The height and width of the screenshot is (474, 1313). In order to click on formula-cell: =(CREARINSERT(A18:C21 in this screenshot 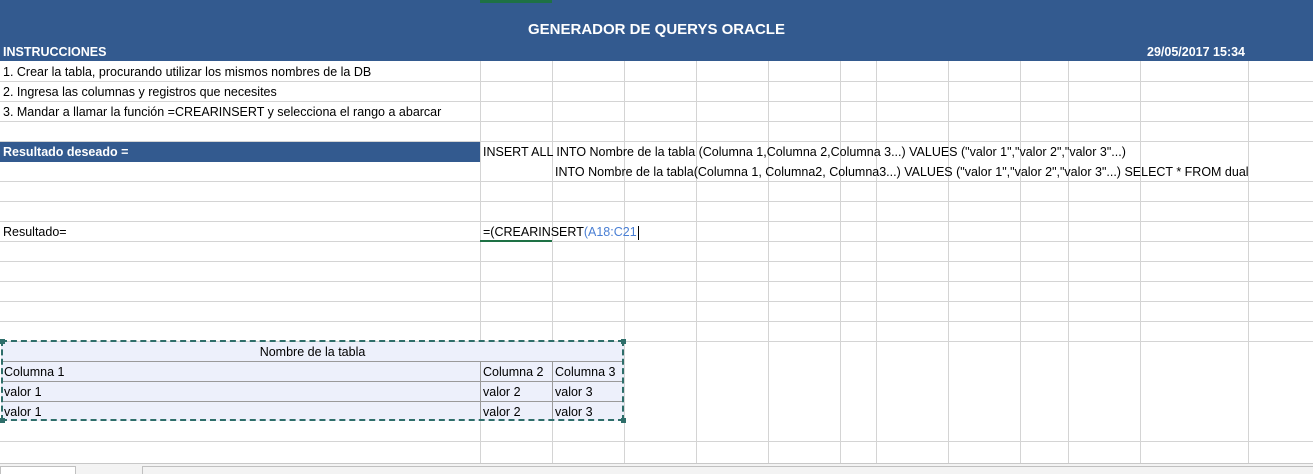, I will do `click(559, 232)`.